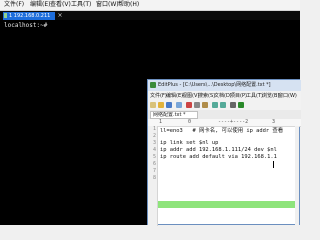 The width and height of the screenshot is (320, 240). I want to click on editor-menu-window: 窗口(W), so click(287, 96).